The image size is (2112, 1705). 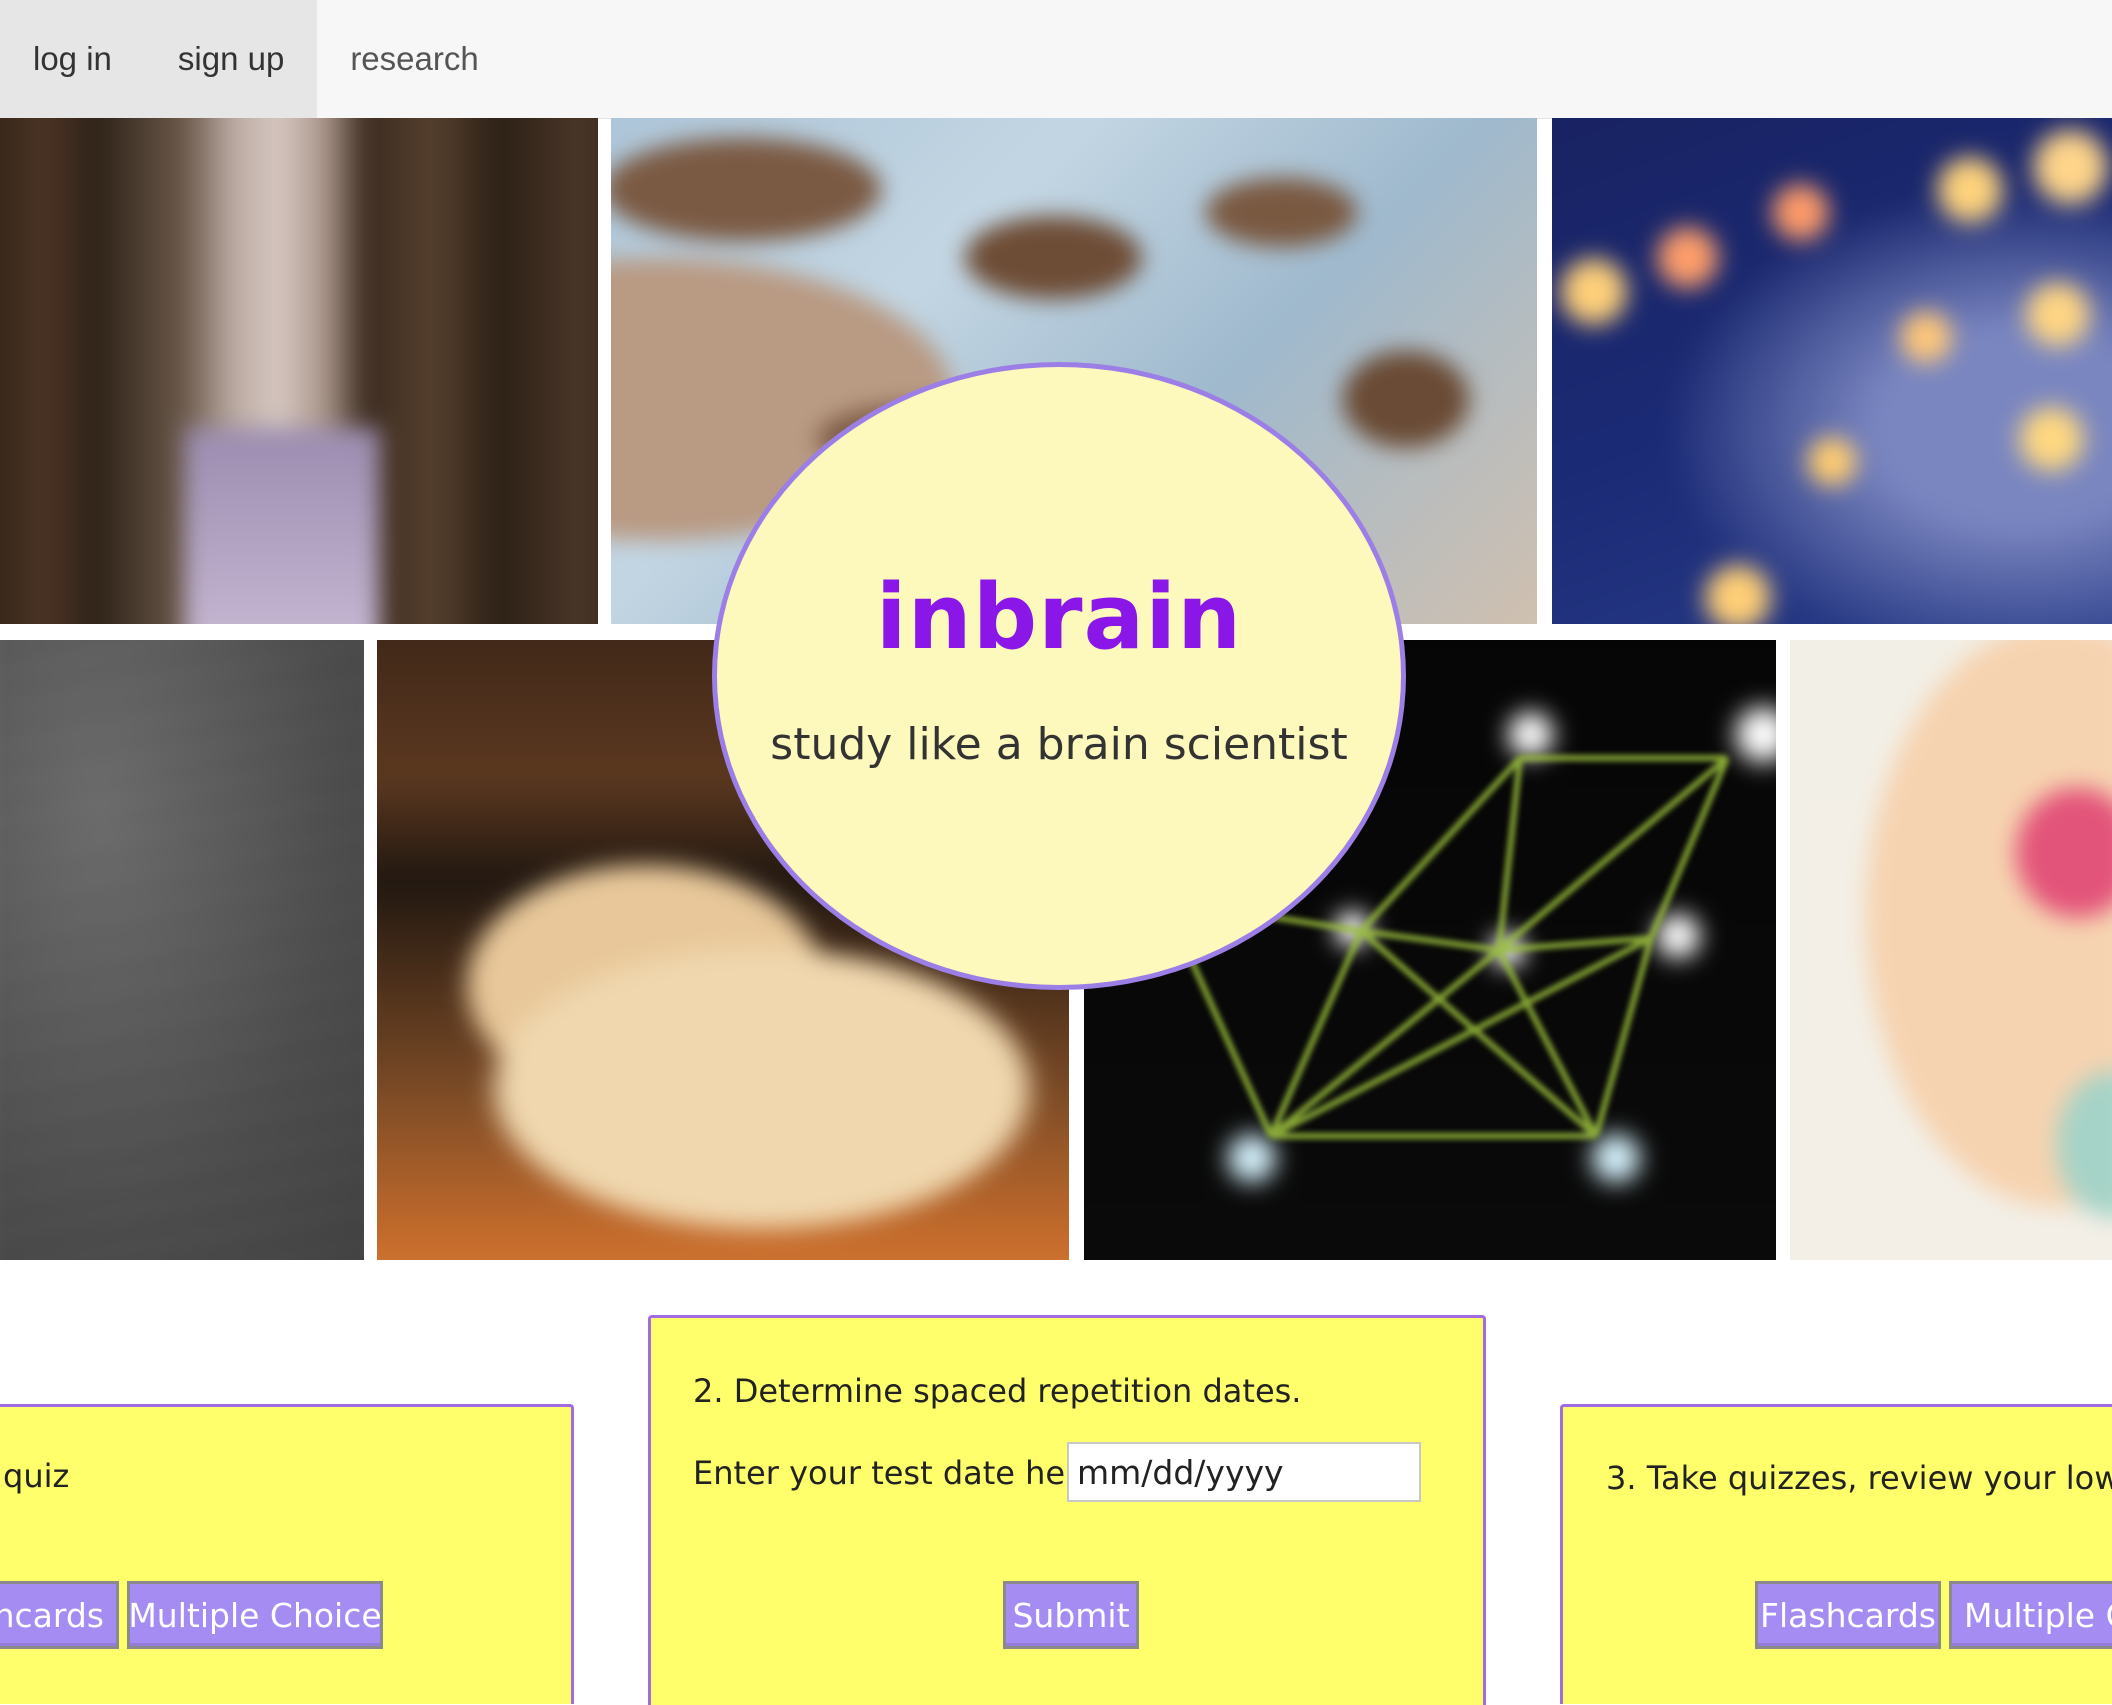 What do you see at coordinates (414, 59) in the screenshot?
I see `nav-research: research` at bounding box center [414, 59].